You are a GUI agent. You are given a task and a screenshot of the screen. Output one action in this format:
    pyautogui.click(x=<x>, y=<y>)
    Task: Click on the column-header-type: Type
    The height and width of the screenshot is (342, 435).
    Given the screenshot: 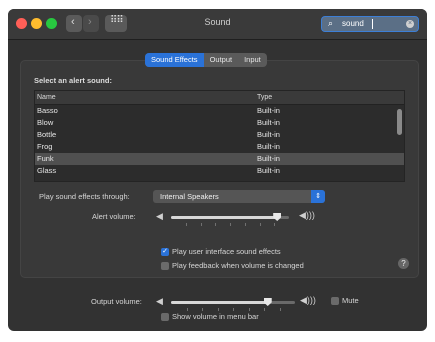 What is the action you would take?
    pyautogui.click(x=264, y=97)
    